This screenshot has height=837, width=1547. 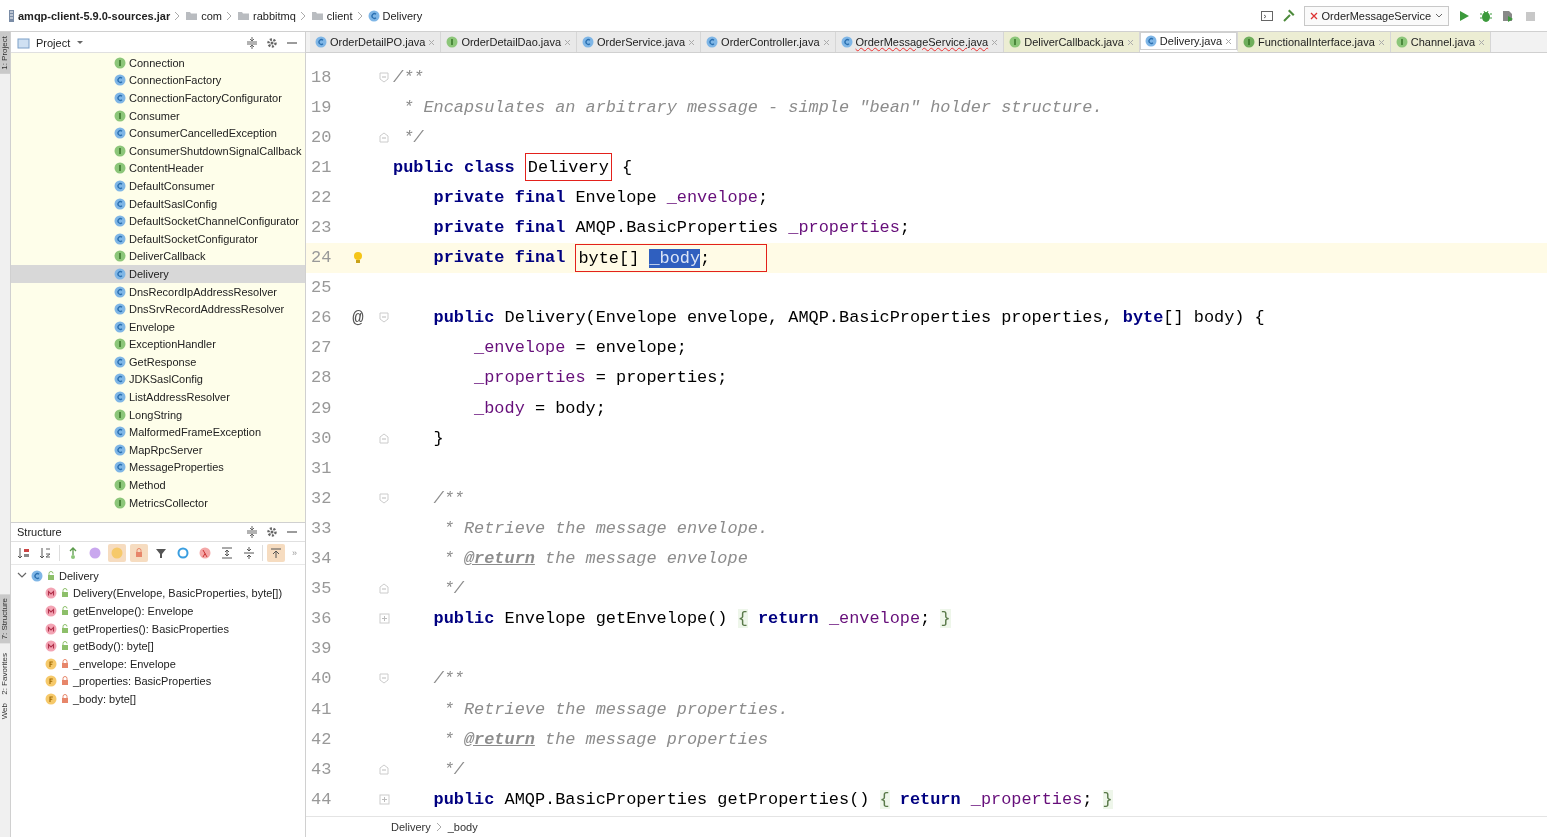 I want to click on editor-tab: FunctionalInterface.java, so click(x=1314, y=42).